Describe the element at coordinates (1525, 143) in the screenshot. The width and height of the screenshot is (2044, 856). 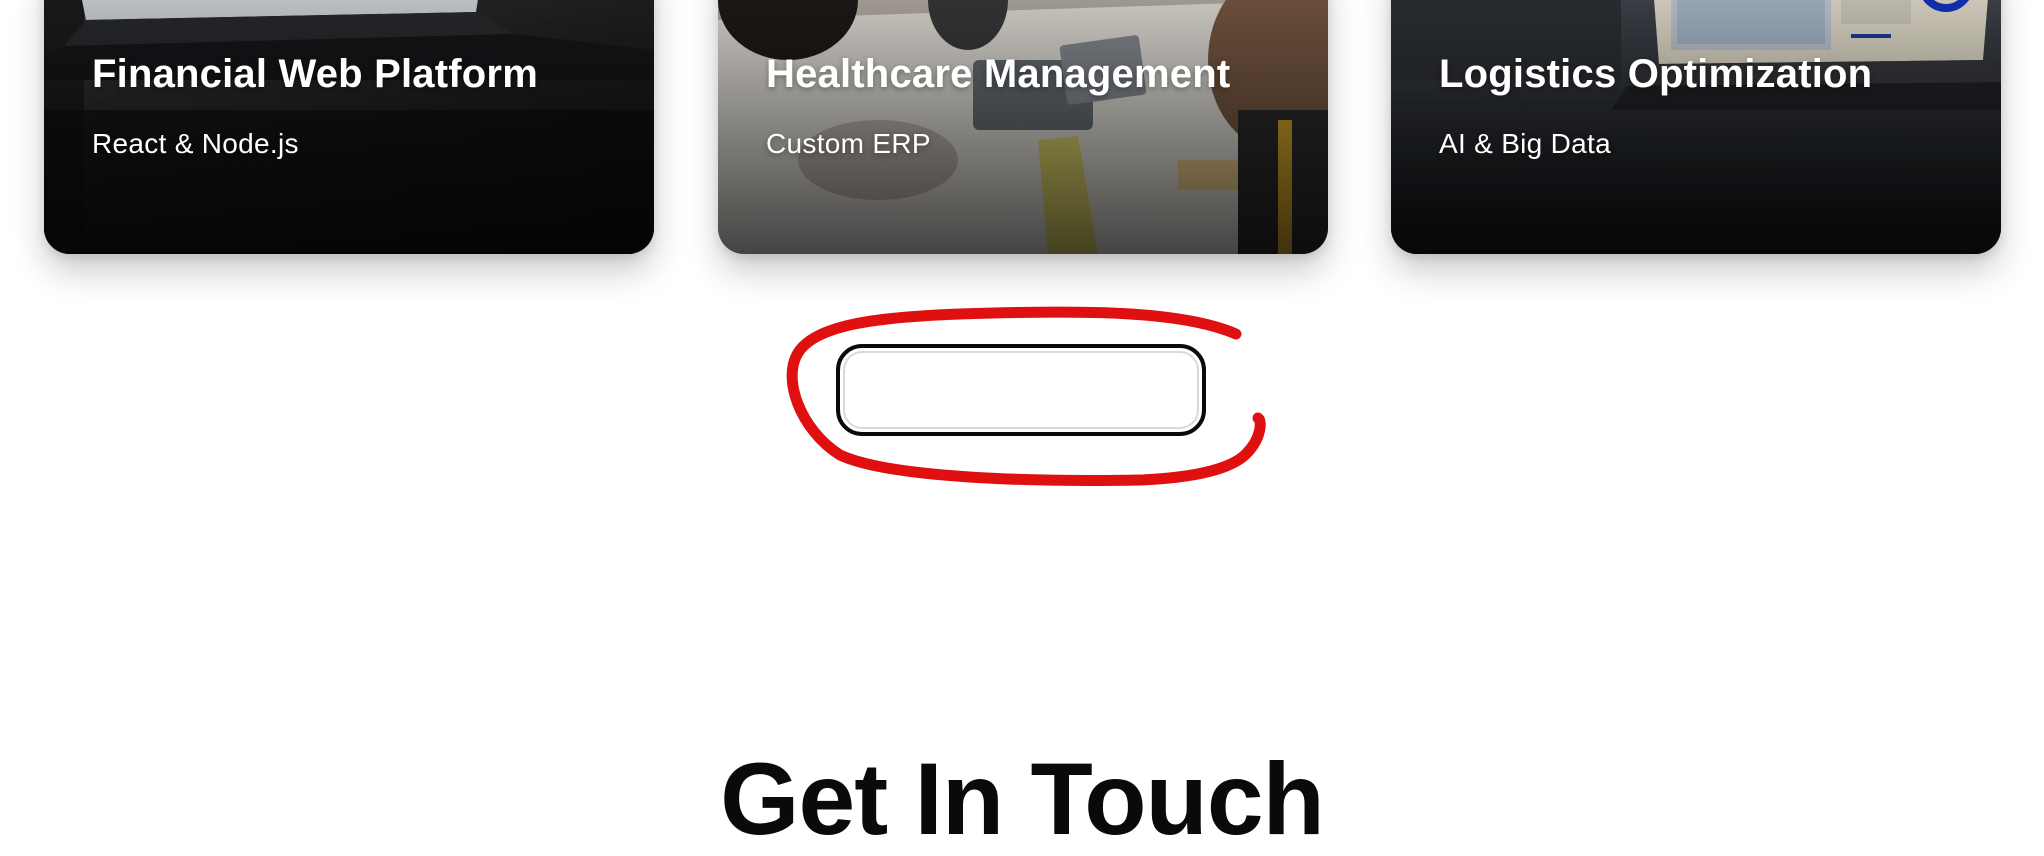
I see `project-subtitle: AI & Big Data` at that location.